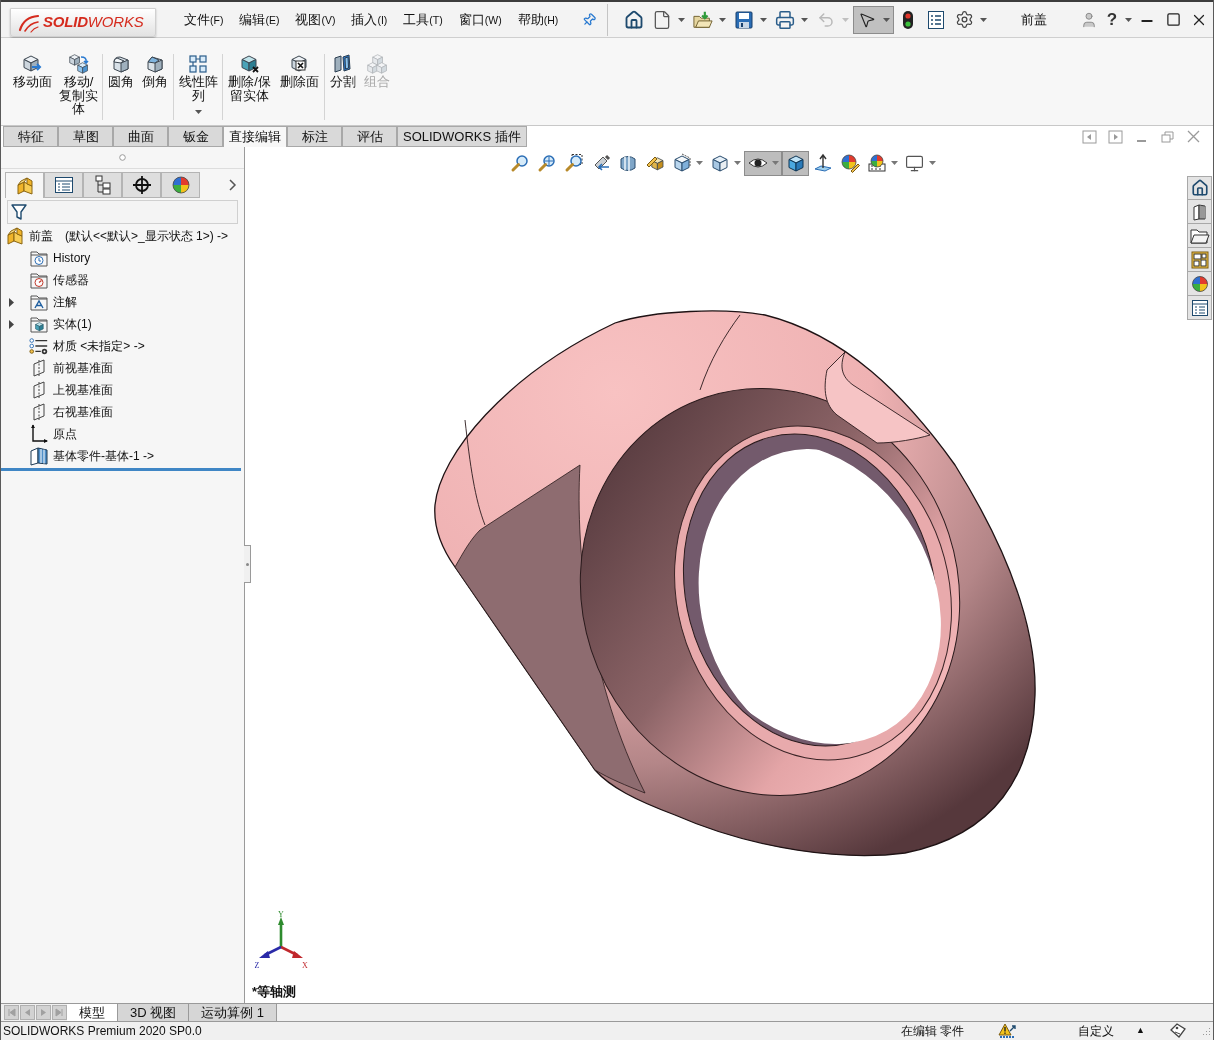 The height and width of the screenshot is (1040, 1214). I want to click on tree-item: 基体零件-基体-1 ->, so click(92, 456).